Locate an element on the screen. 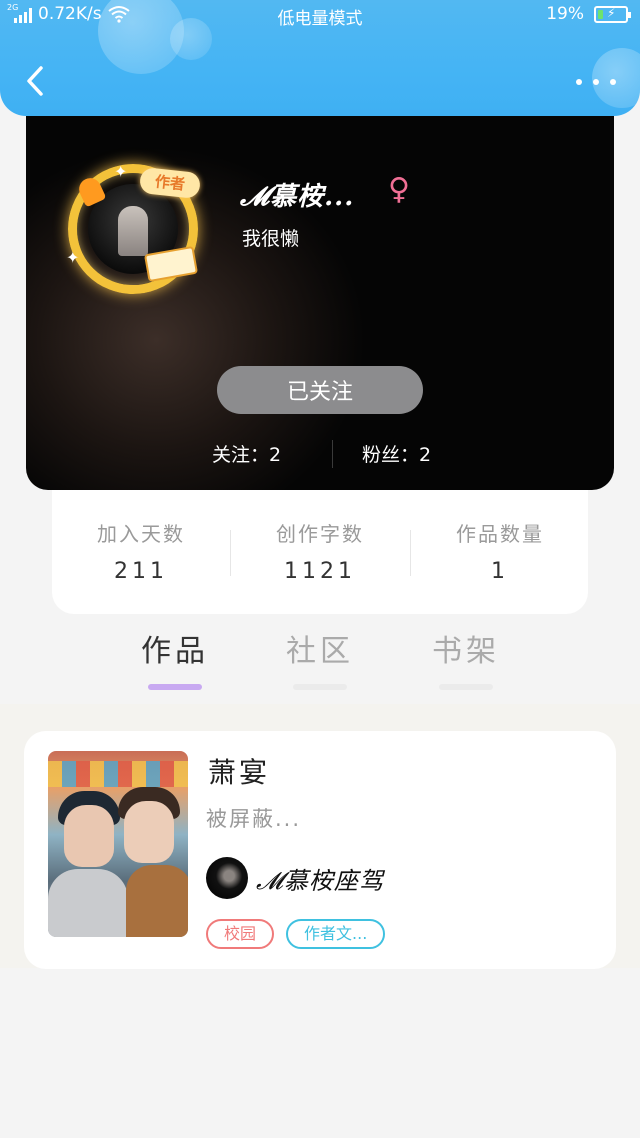 Image resolution: width=640 pixels, height=1138 pixels. content-tabs: 作品 社区 书架 is located at coordinates (320, 659).